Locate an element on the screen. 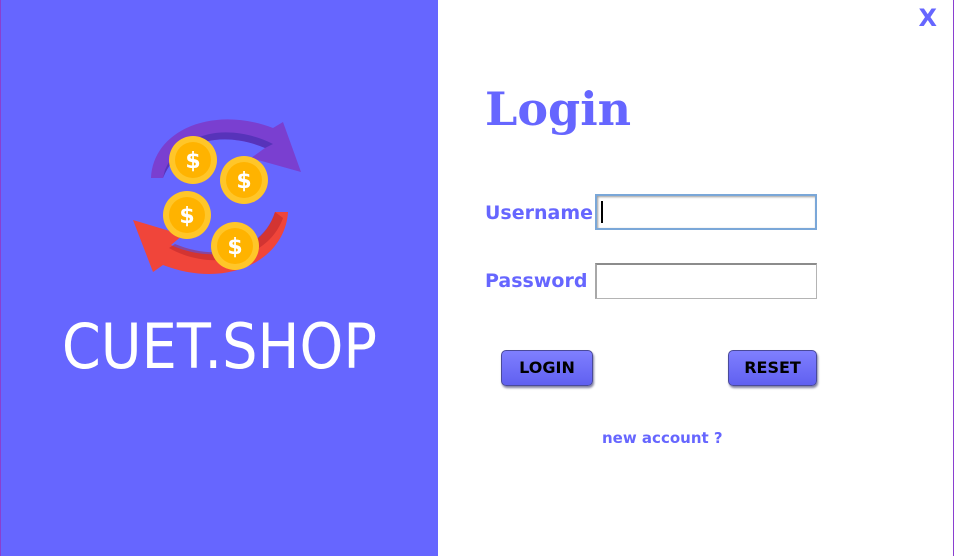 This screenshot has height=556, width=954. close-button: X is located at coordinates (927, 18).